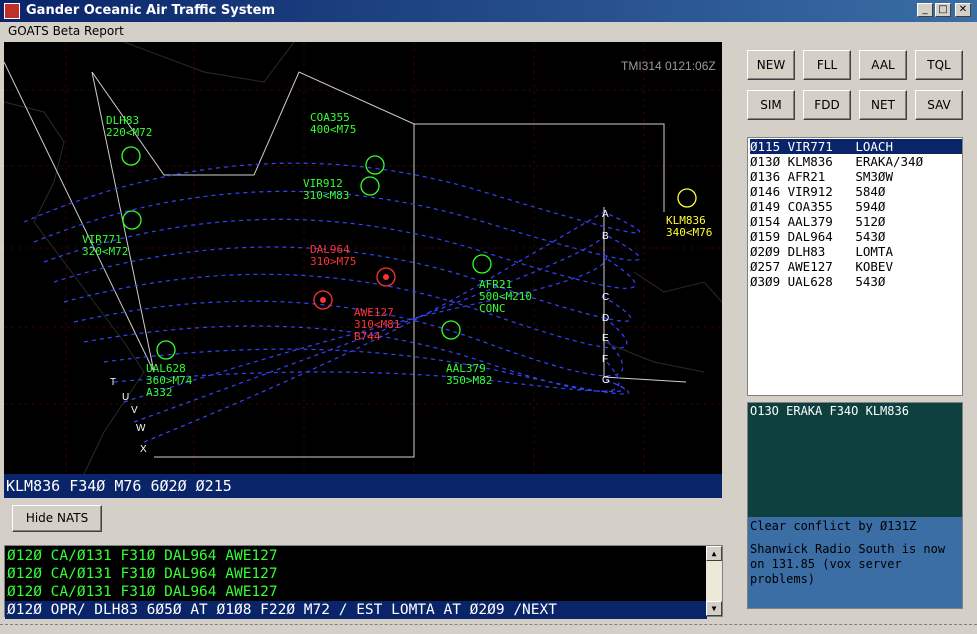  Describe the element at coordinates (883, 65) in the screenshot. I see `aal-button: AAL` at that location.